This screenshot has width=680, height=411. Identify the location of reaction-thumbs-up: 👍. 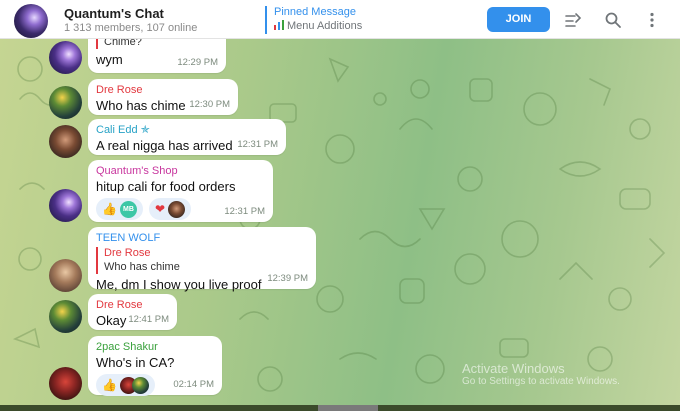
(125, 385).